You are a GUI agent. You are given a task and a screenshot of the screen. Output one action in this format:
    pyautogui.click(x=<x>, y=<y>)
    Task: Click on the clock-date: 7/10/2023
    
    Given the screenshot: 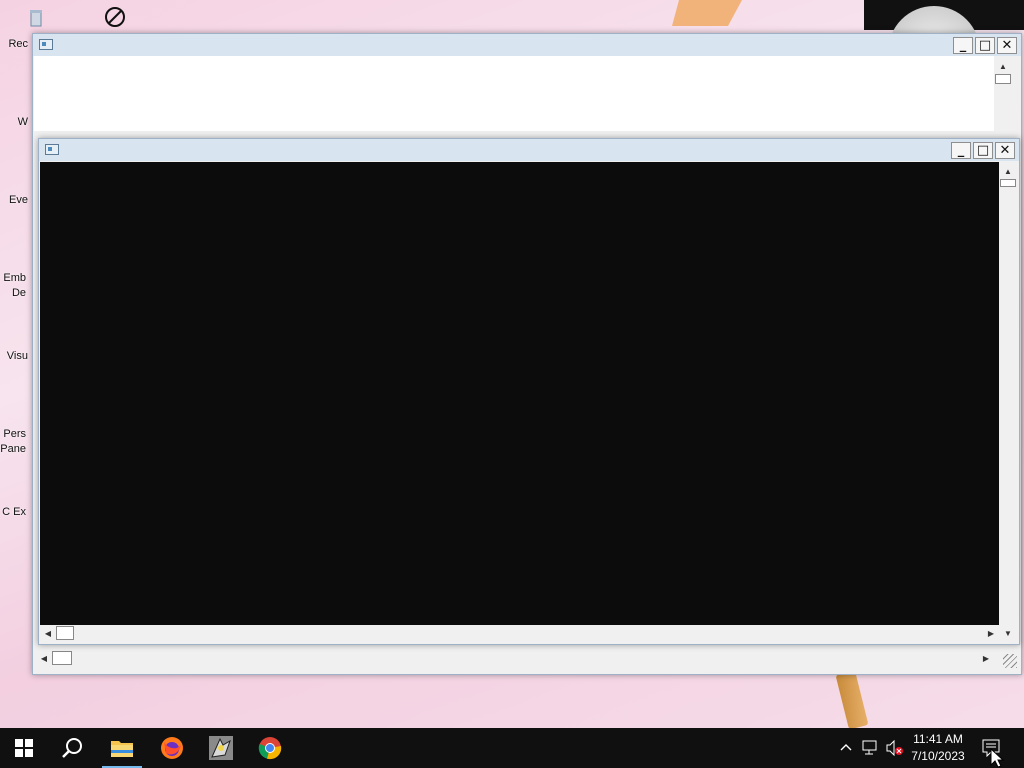 What is the action you would take?
    pyautogui.click(x=938, y=756)
    